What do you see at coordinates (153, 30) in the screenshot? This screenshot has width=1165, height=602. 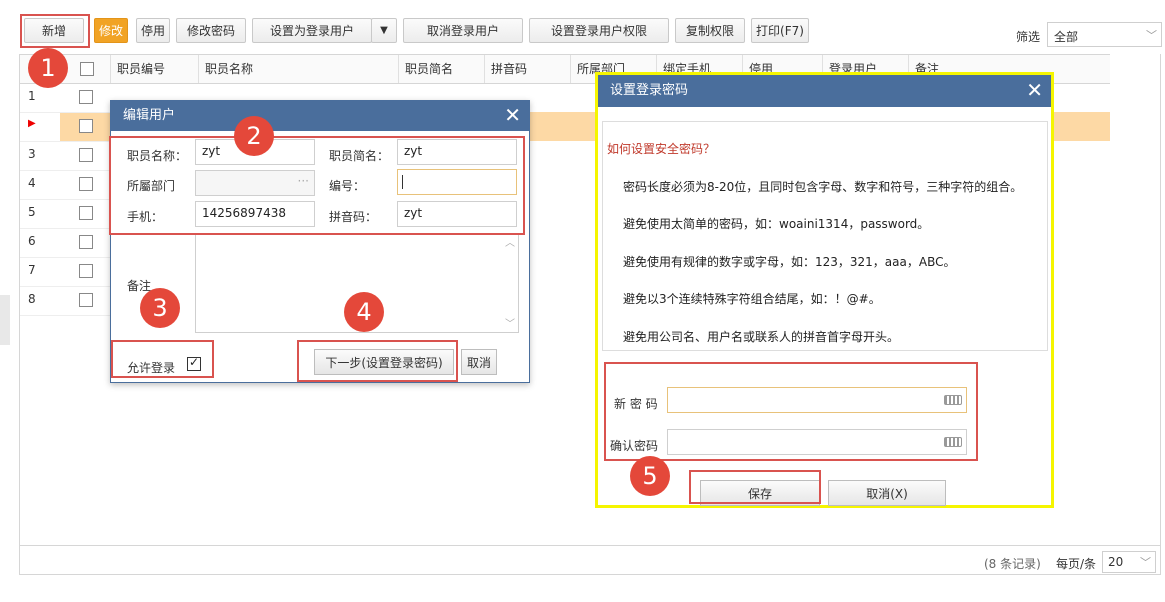 I see `disable-button: 停用` at bounding box center [153, 30].